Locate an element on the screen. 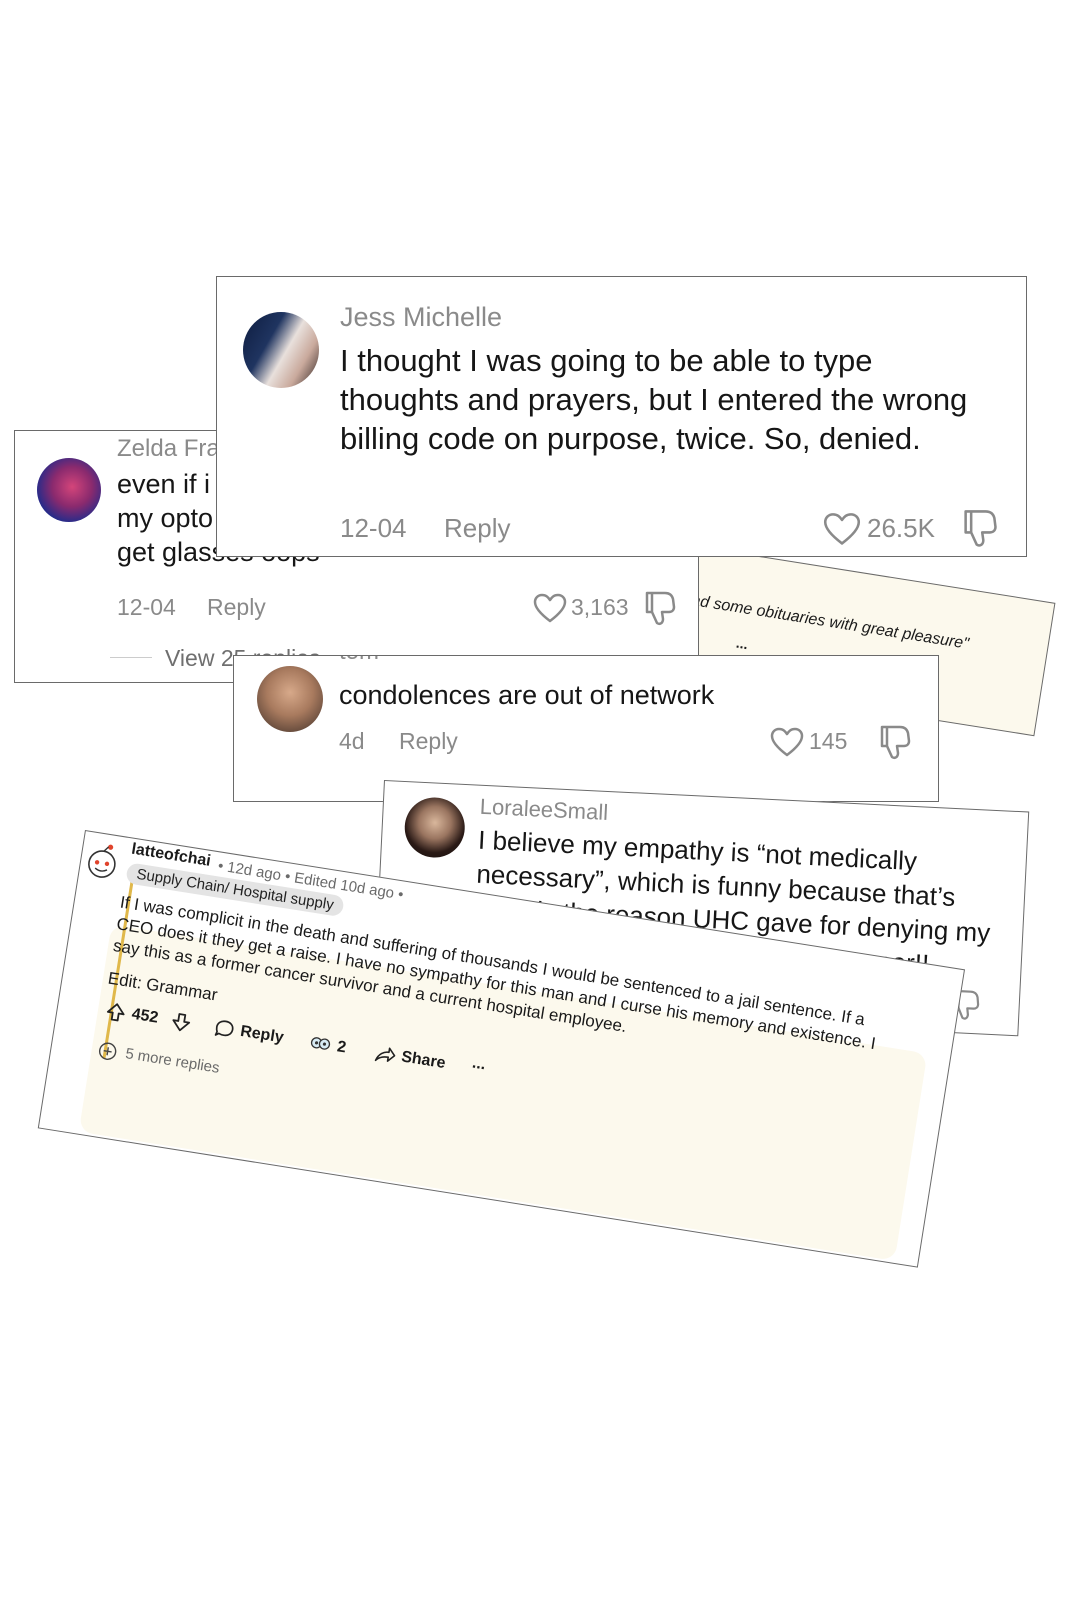  like-count: 26.5K is located at coordinates (901, 528).